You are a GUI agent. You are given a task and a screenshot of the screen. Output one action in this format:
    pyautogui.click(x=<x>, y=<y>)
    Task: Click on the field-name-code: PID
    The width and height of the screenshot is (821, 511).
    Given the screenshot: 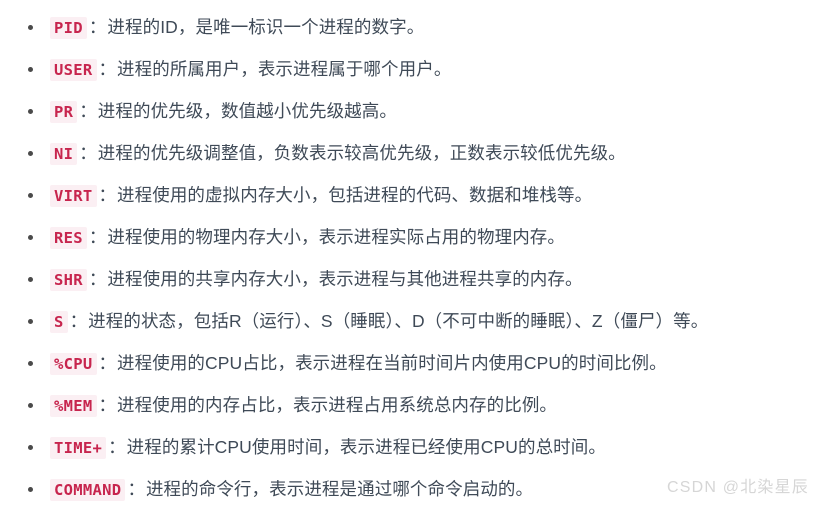 What is the action you would take?
    pyautogui.click(x=68, y=28)
    